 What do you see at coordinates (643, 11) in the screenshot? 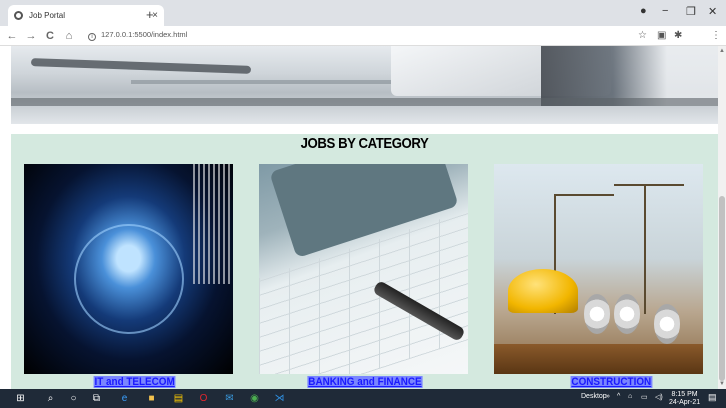
I see `profile-record-icon: ●` at bounding box center [643, 11].